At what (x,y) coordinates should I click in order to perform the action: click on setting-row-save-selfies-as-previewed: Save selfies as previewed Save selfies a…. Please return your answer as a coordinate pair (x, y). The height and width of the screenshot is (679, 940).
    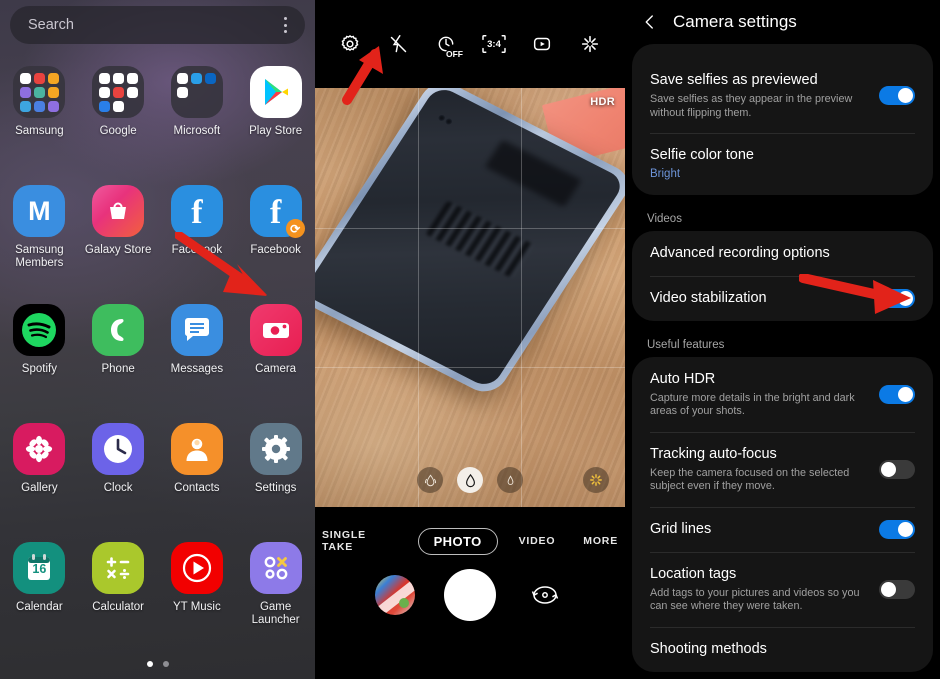
    Looking at the image, I should click on (782, 95).